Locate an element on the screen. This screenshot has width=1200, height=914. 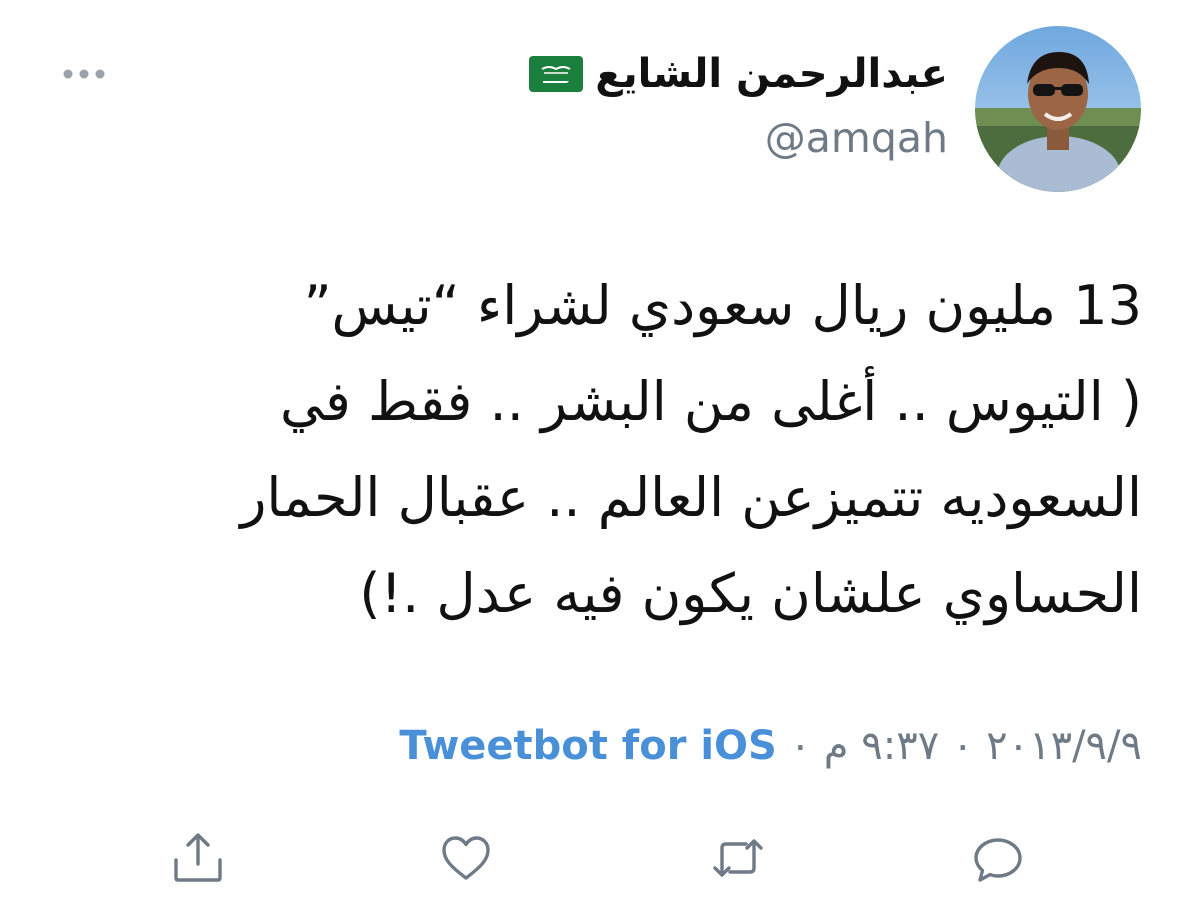
like-icon is located at coordinates (466, 858).